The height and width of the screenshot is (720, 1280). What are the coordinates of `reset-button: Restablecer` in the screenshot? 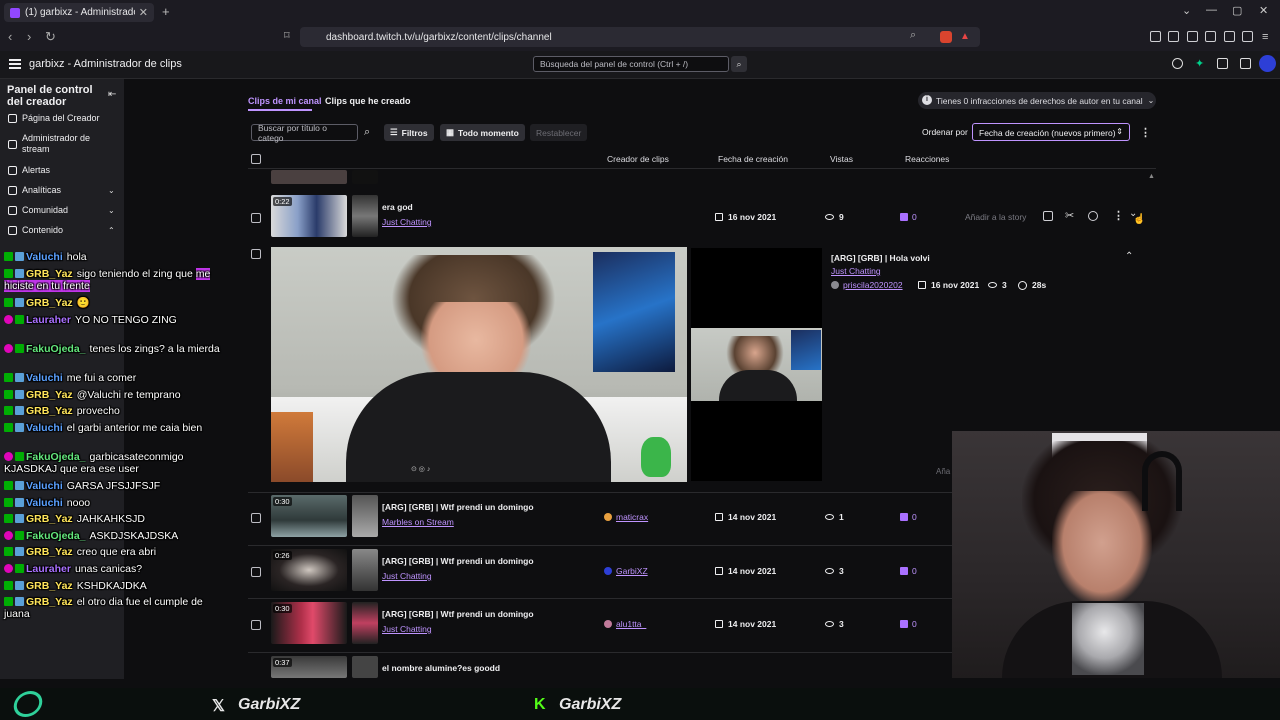 It's located at (559, 132).